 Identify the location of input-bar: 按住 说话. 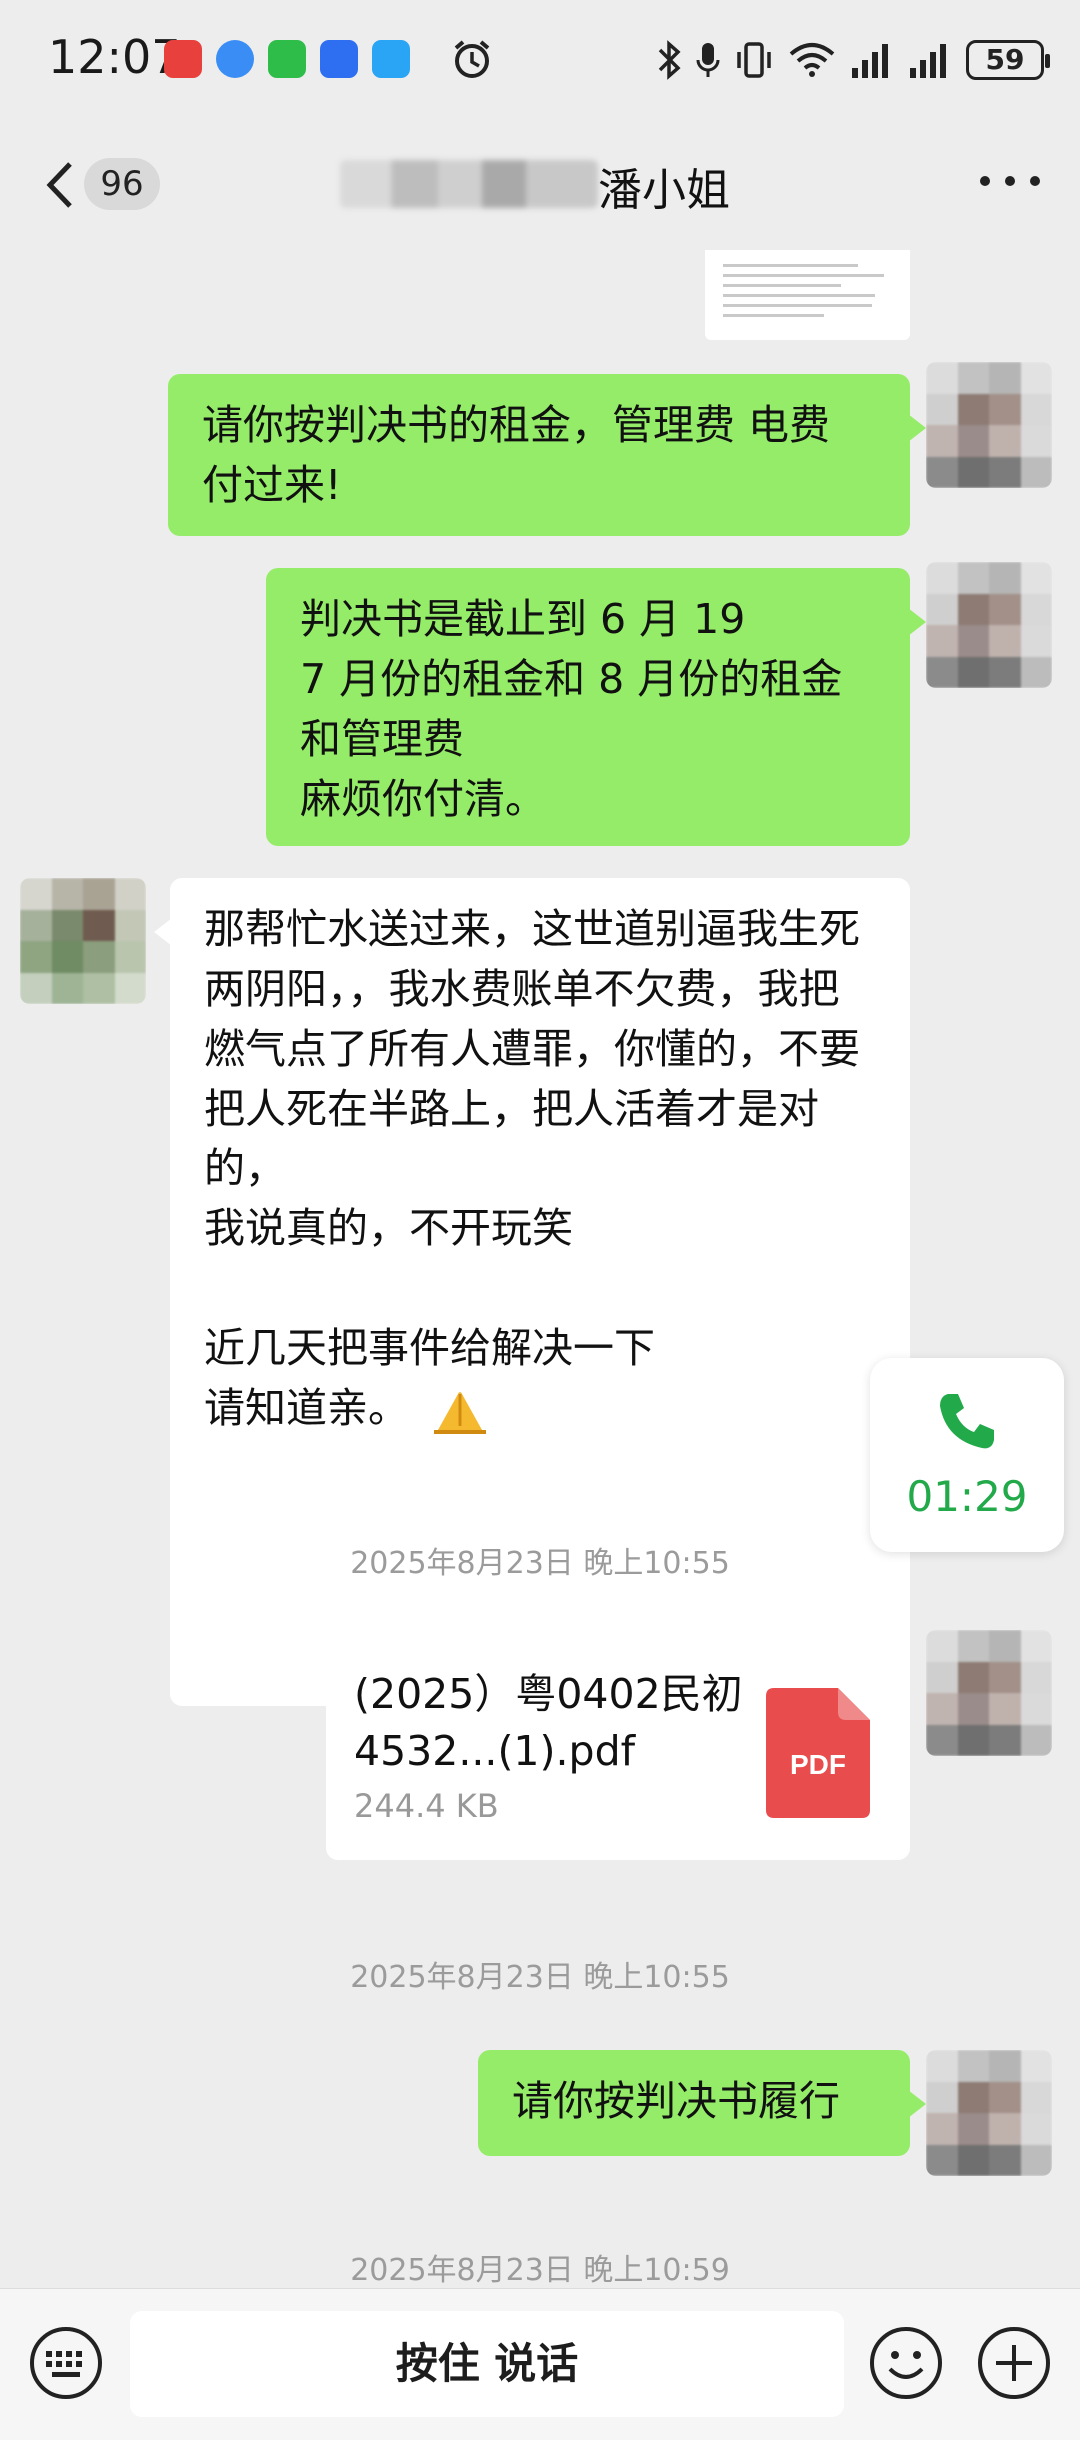
(540, 2364).